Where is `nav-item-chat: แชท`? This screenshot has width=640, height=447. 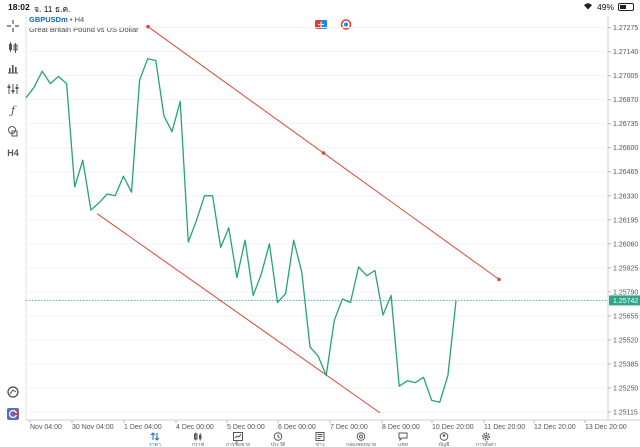 nav-item-chat: แชท is located at coordinates (403, 439).